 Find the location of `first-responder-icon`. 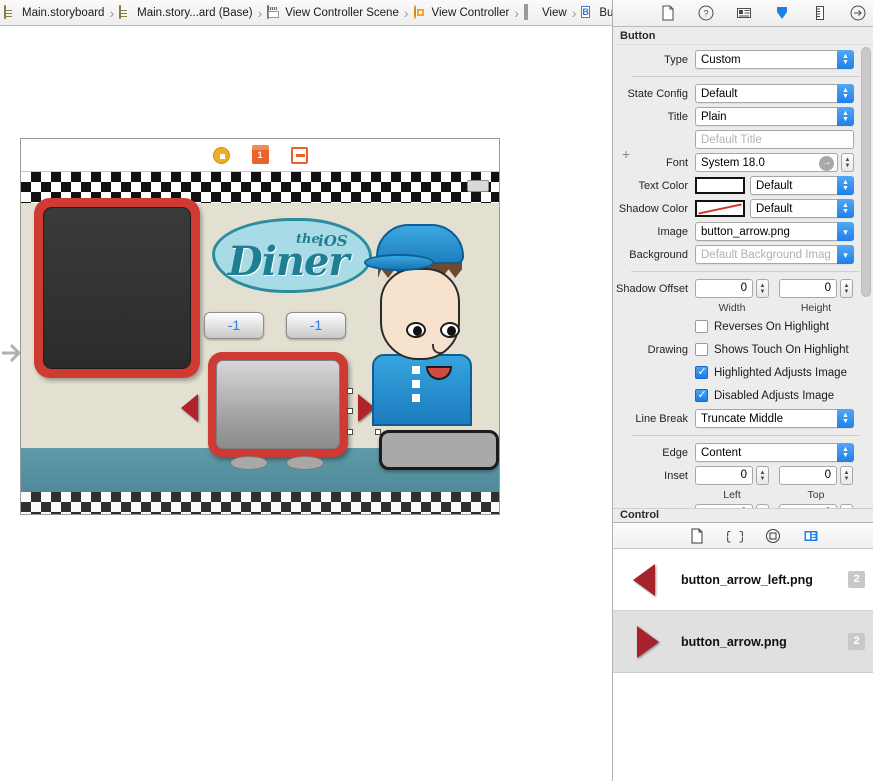

first-responder-icon is located at coordinates (260, 154).